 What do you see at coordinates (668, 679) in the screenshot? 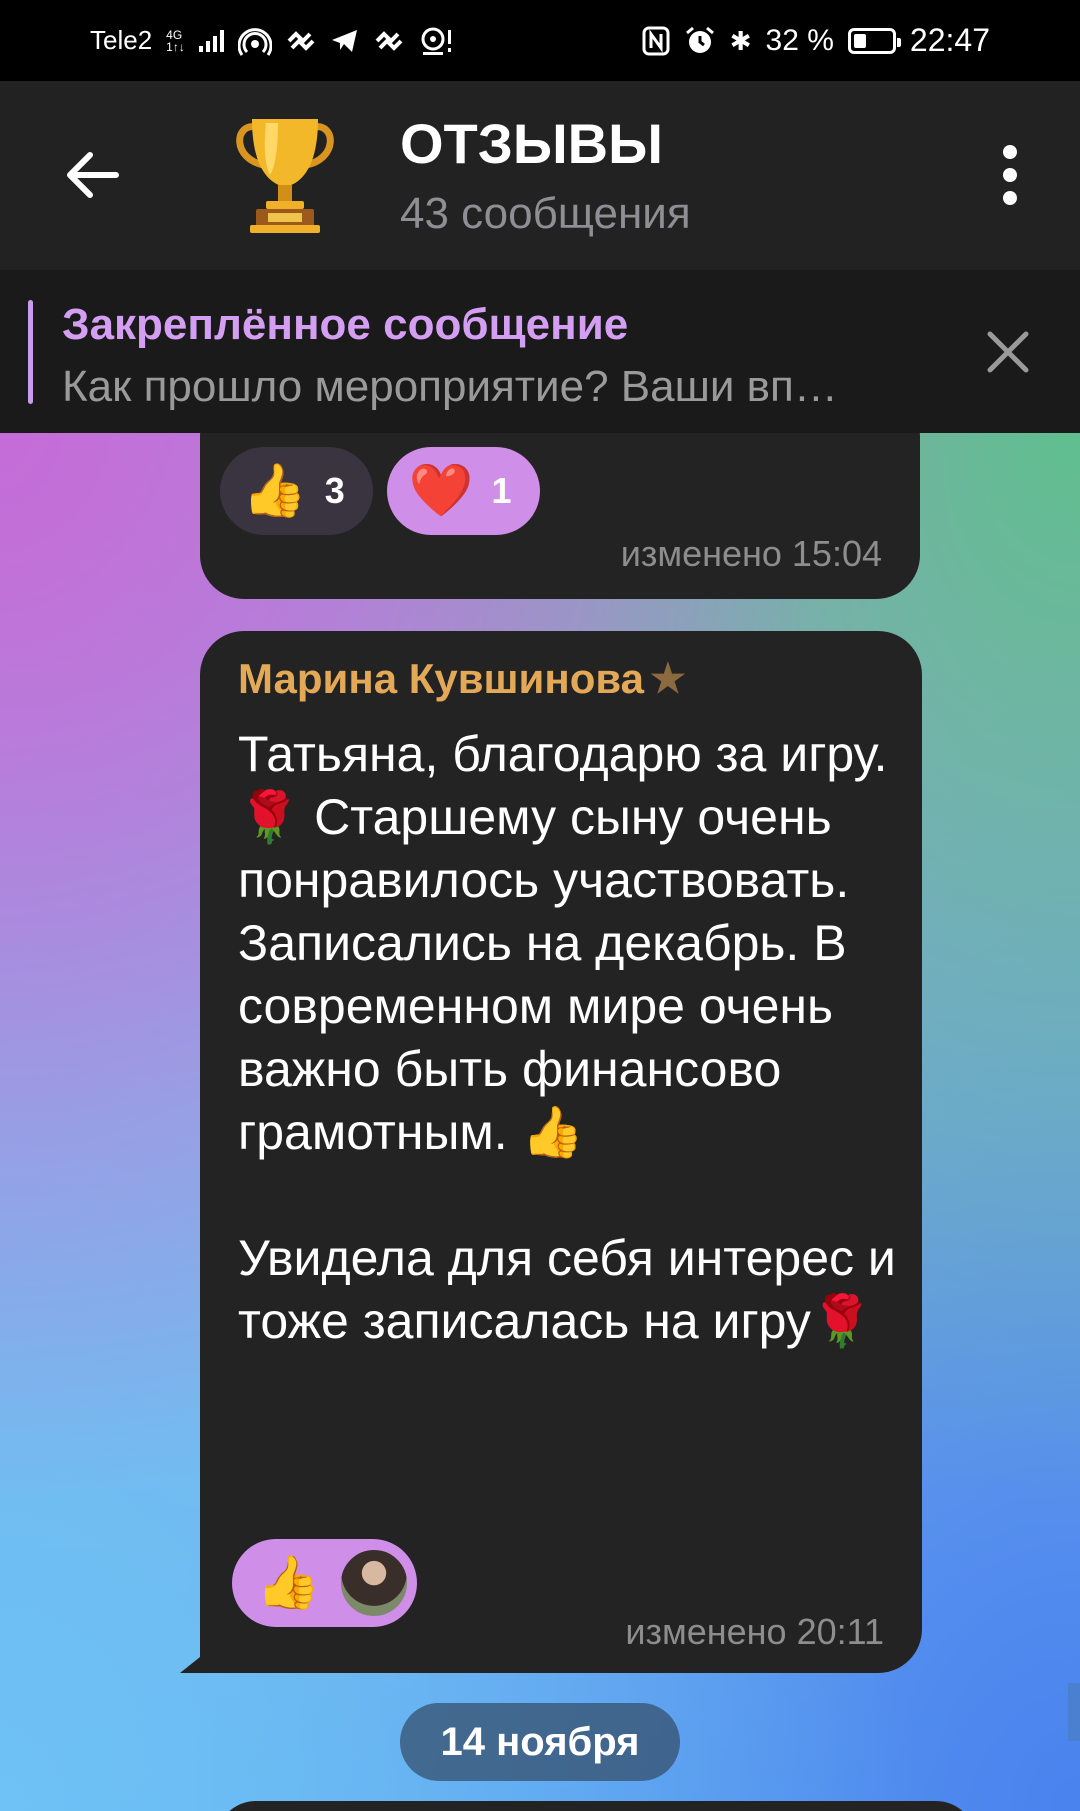
I see `star-icon: ★` at bounding box center [668, 679].